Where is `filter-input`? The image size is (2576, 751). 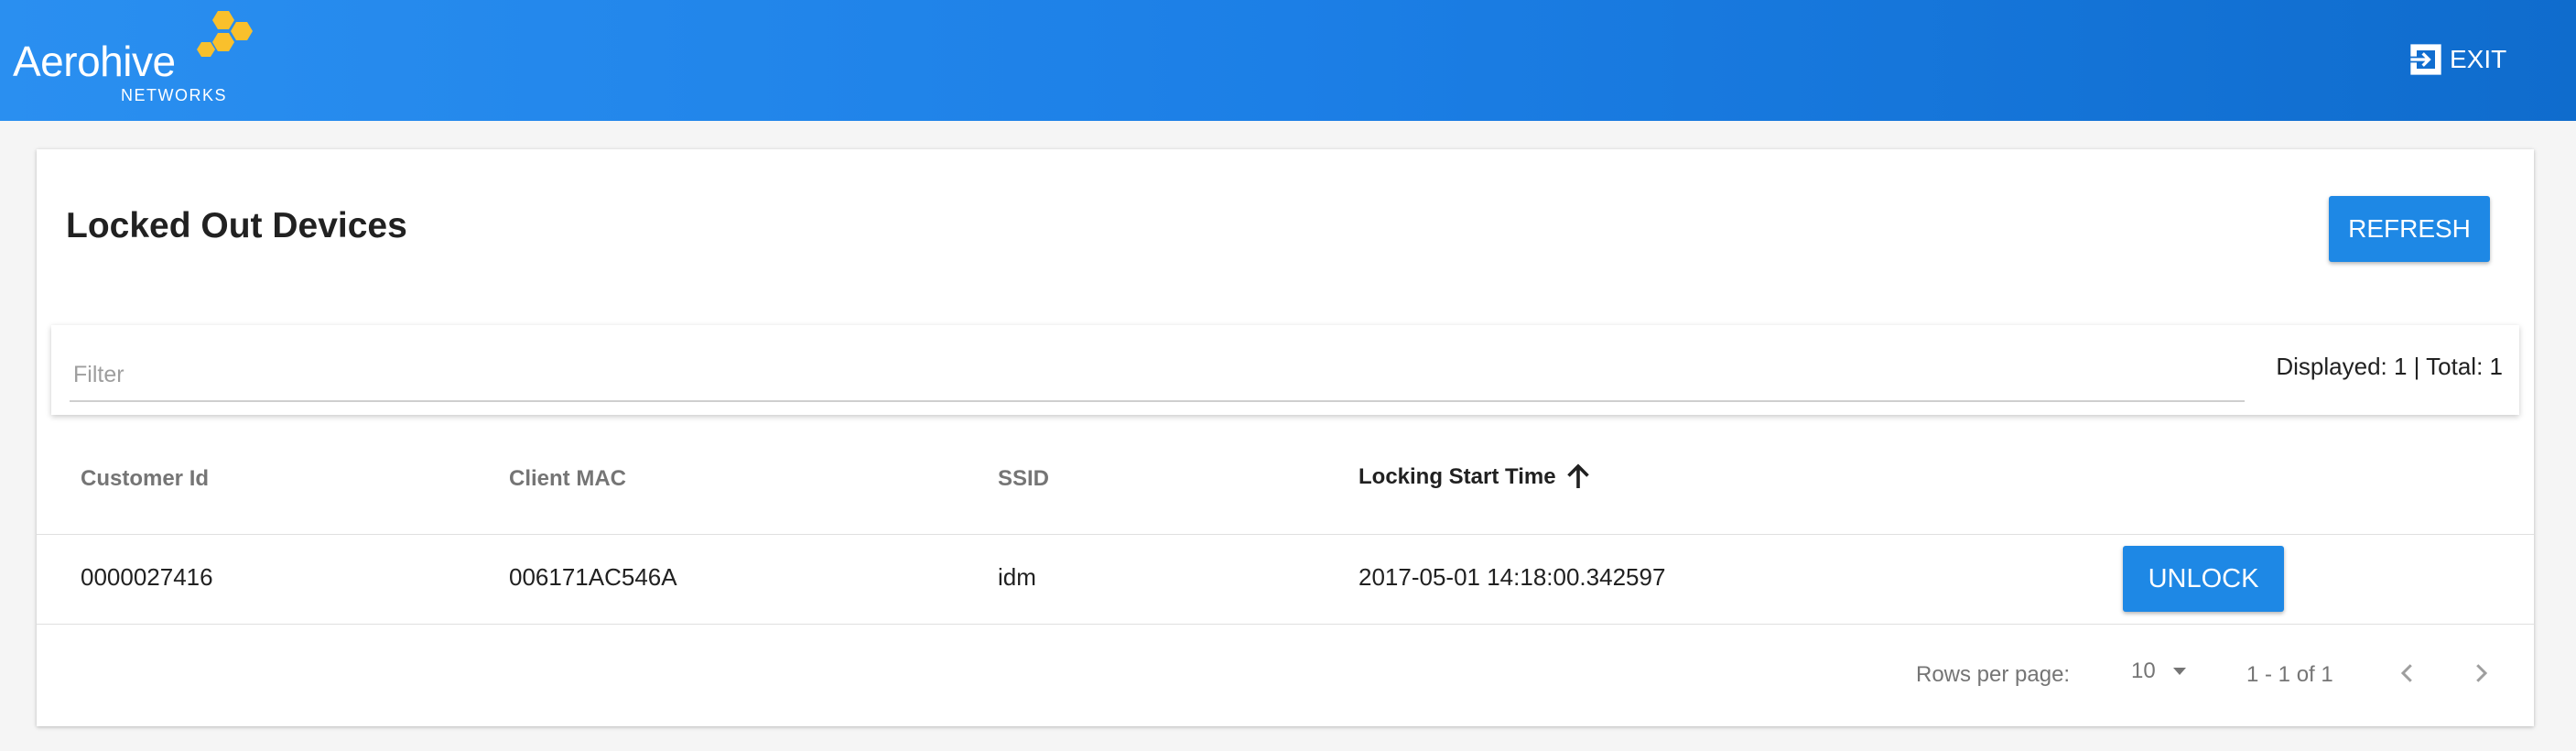 filter-input is located at coordinates (1157, 375).